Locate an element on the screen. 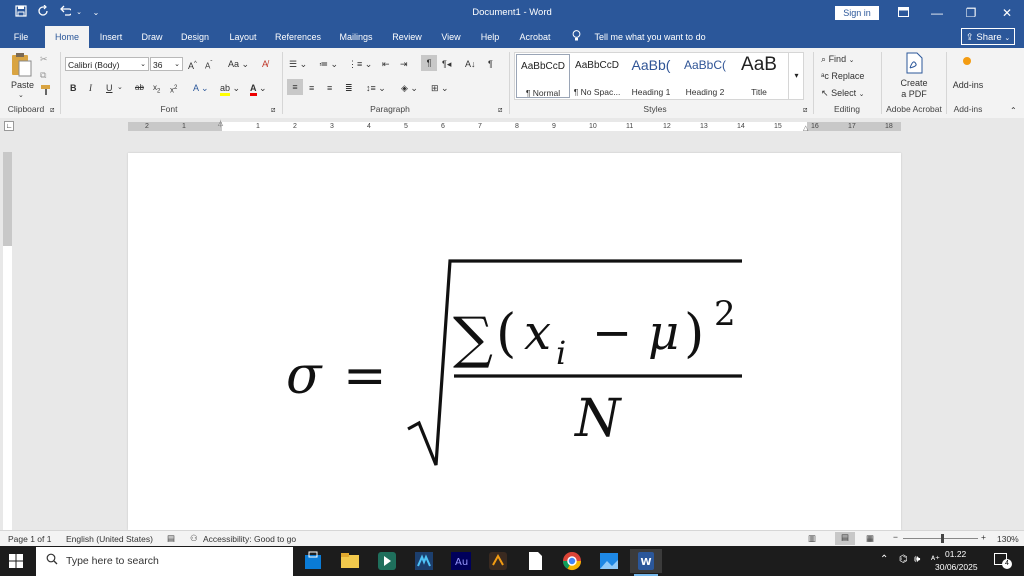 Image resolution: width=1024 pixels, height=576 pixels. grow-font-icon: A^ is located at coordinates (192, 65).